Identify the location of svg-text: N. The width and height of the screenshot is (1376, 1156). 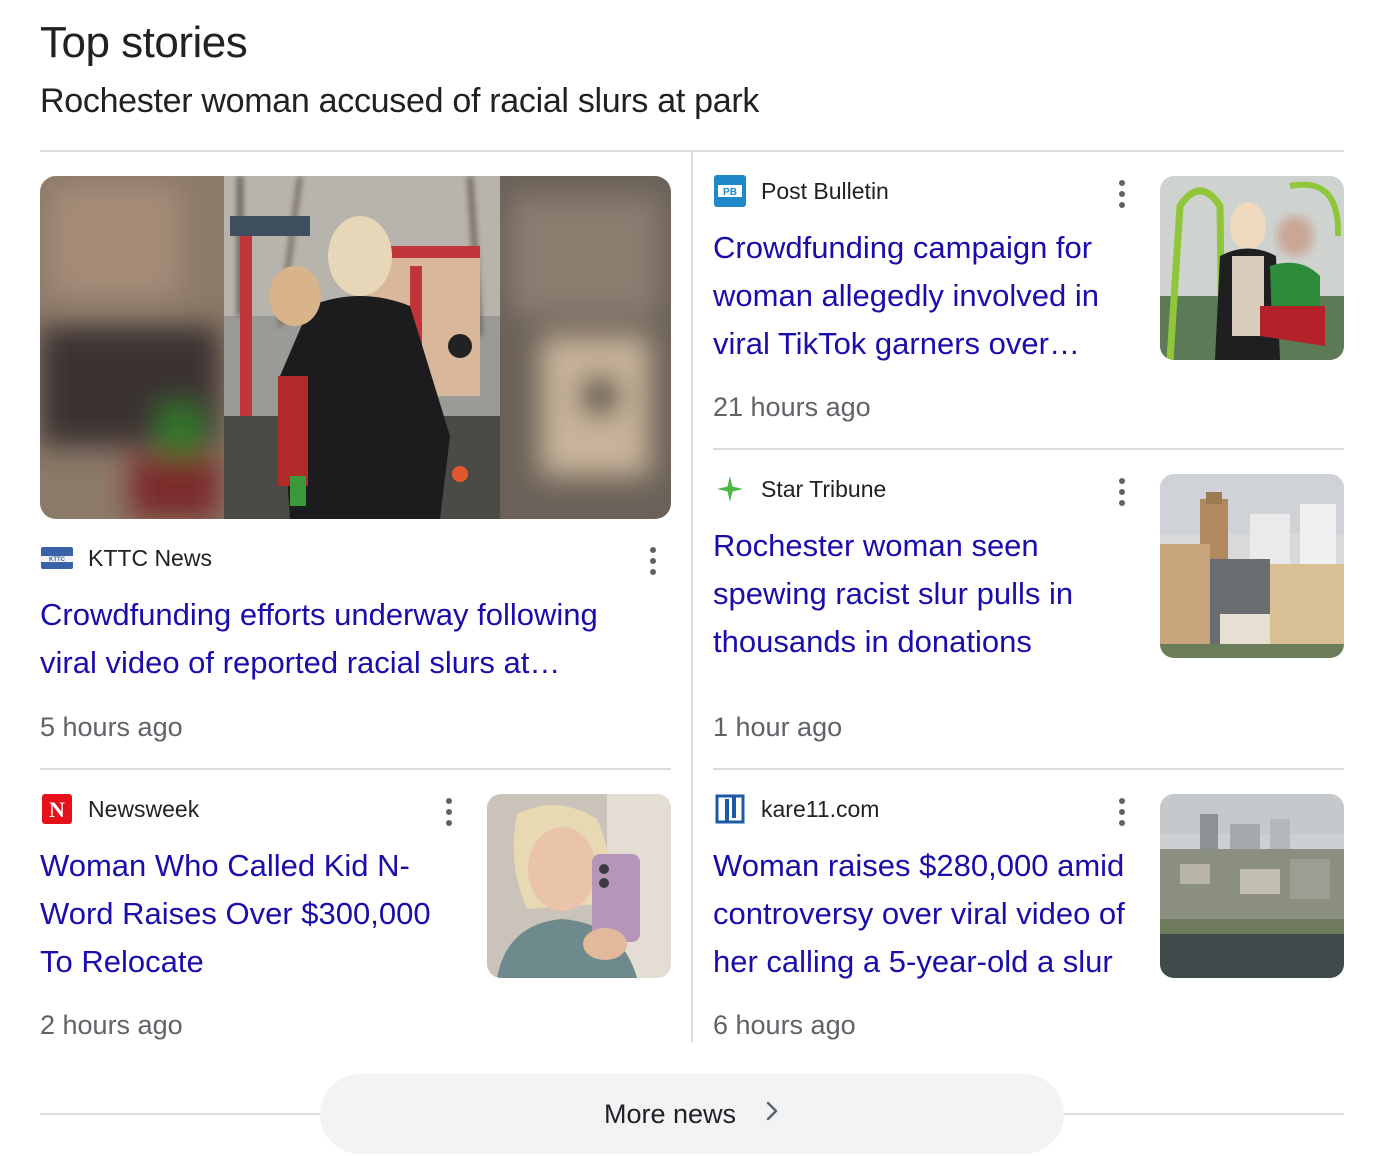
(57, 809).